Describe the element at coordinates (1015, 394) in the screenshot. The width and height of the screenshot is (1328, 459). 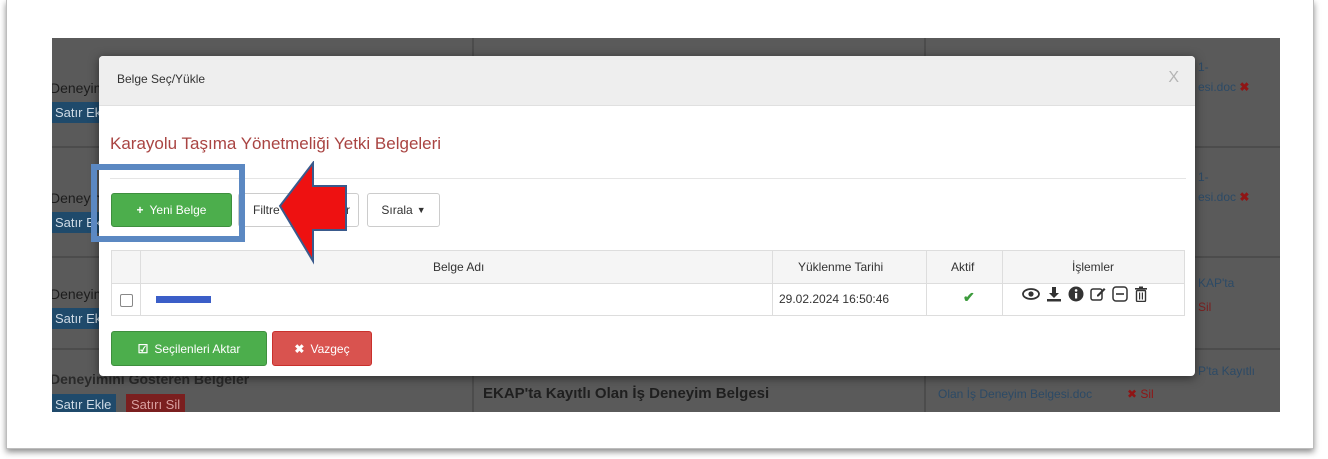
I see `bg-file-link: Olan İş Deneyim Belgesi.doc` at that location.